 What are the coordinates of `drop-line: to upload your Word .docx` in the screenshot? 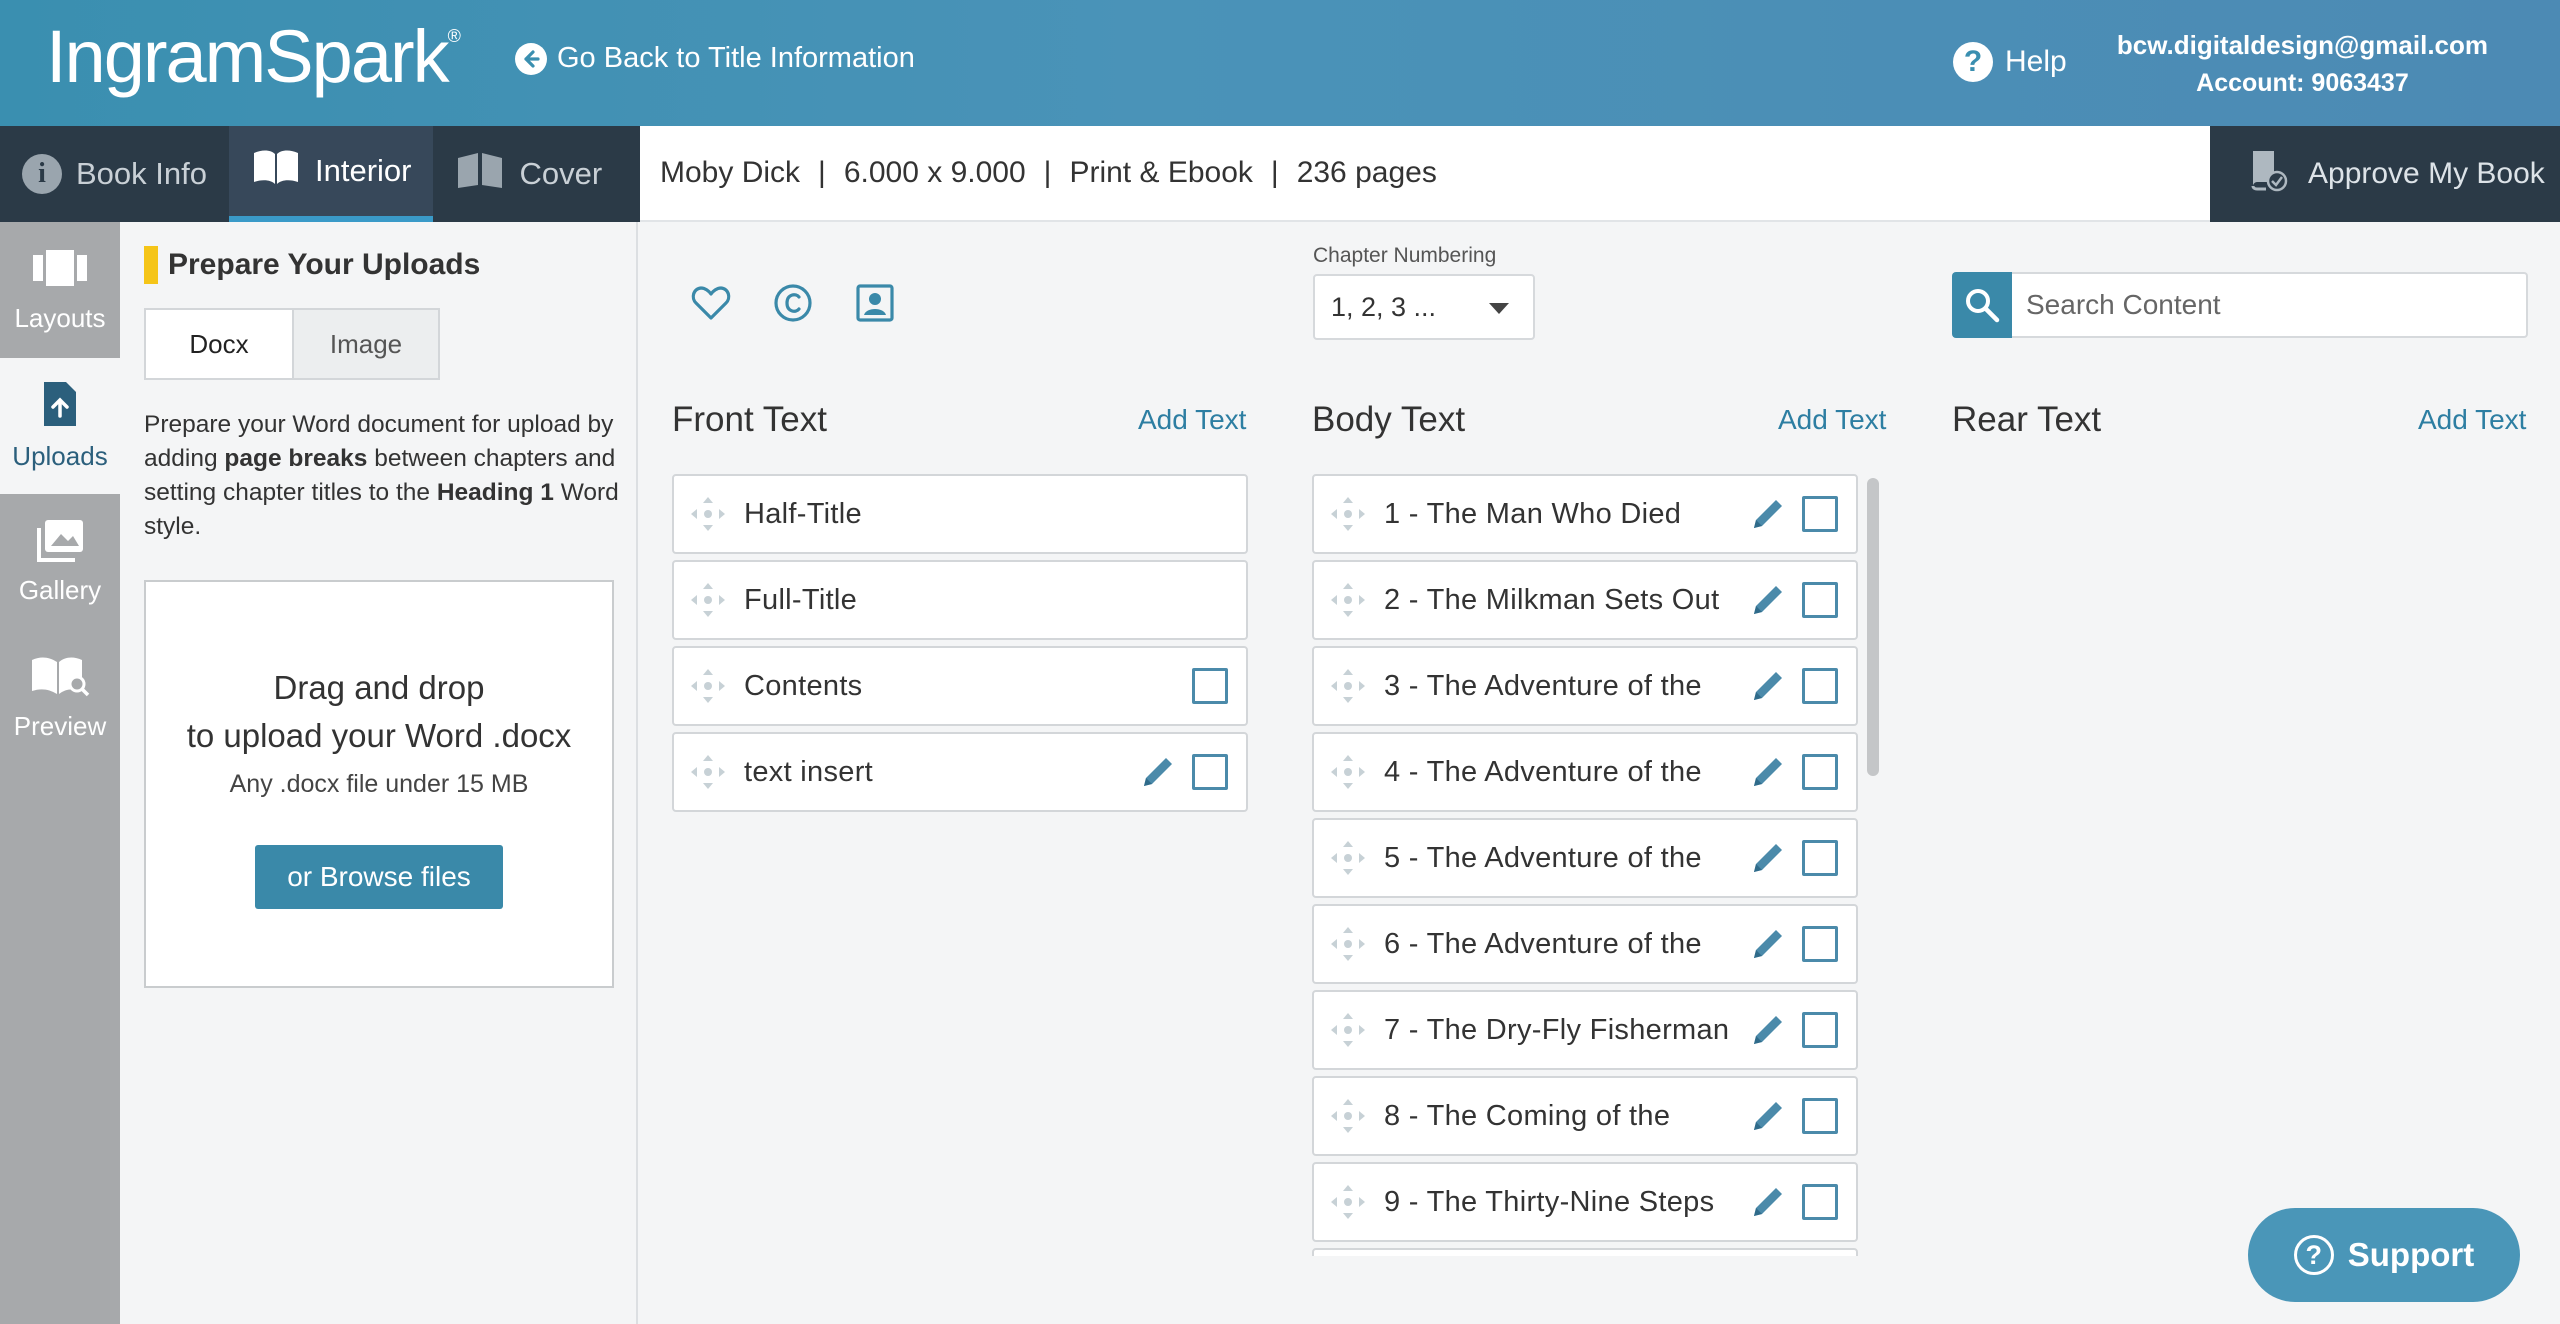 It's located at (379, 735).